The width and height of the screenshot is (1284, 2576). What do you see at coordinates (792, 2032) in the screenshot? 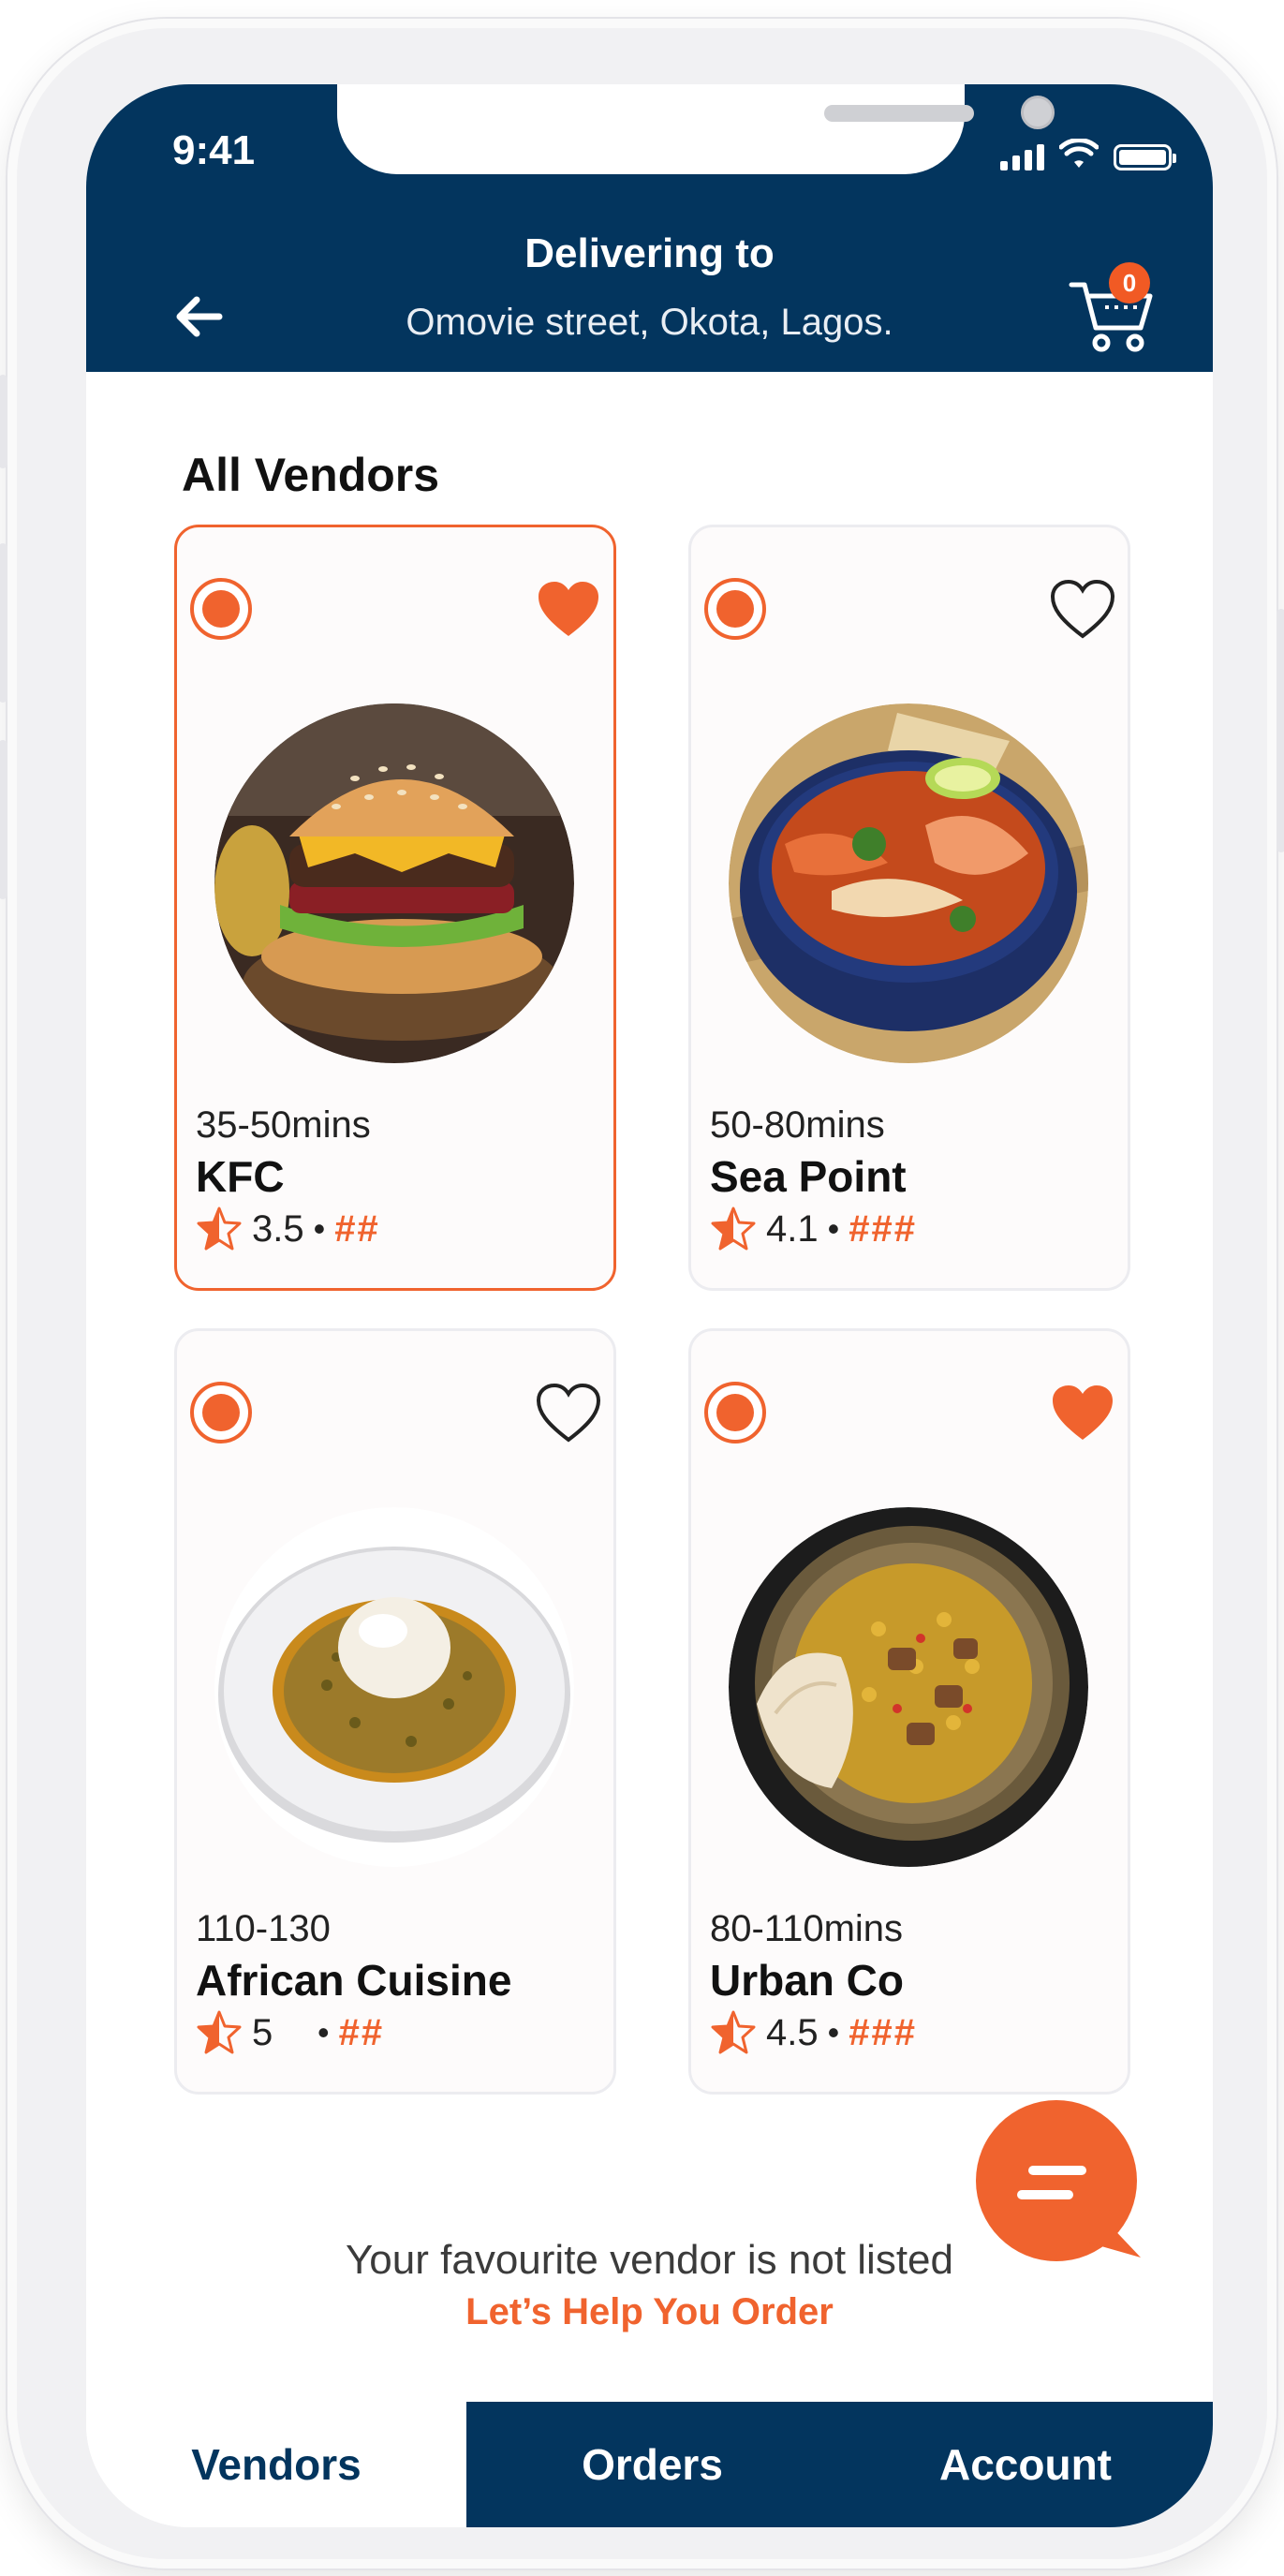
I see `vendor-rating: 4.5` at bounding box center [792, 2032].